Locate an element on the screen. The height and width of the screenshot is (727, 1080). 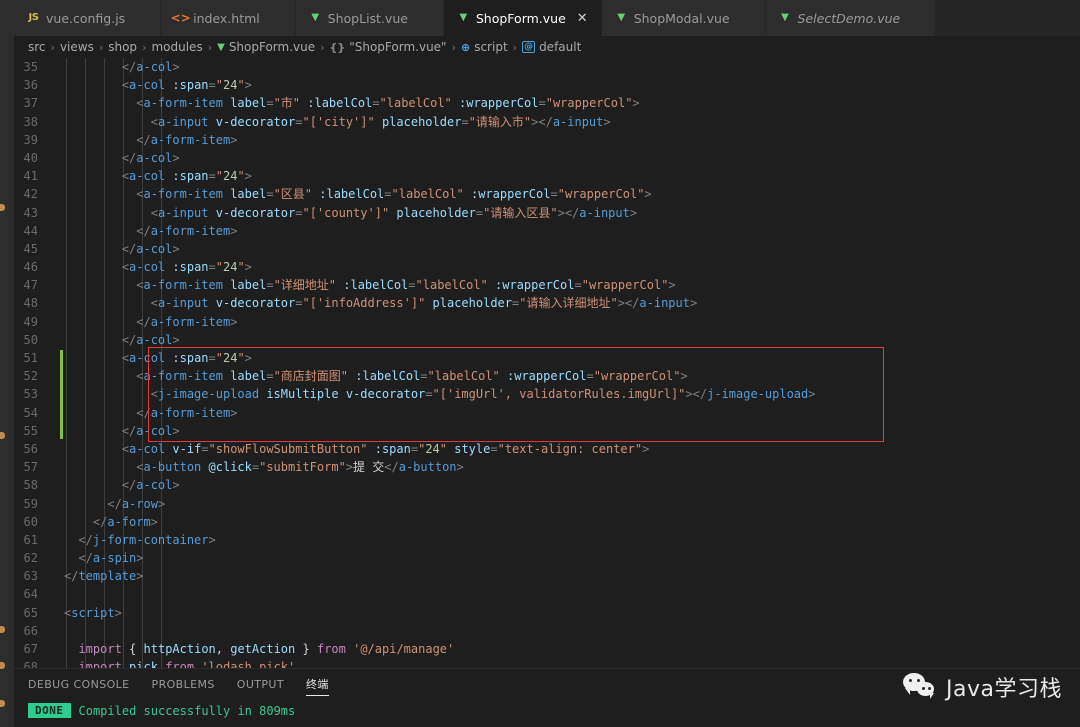
breadcrumb-label: script is located at coordinates (491, 47).